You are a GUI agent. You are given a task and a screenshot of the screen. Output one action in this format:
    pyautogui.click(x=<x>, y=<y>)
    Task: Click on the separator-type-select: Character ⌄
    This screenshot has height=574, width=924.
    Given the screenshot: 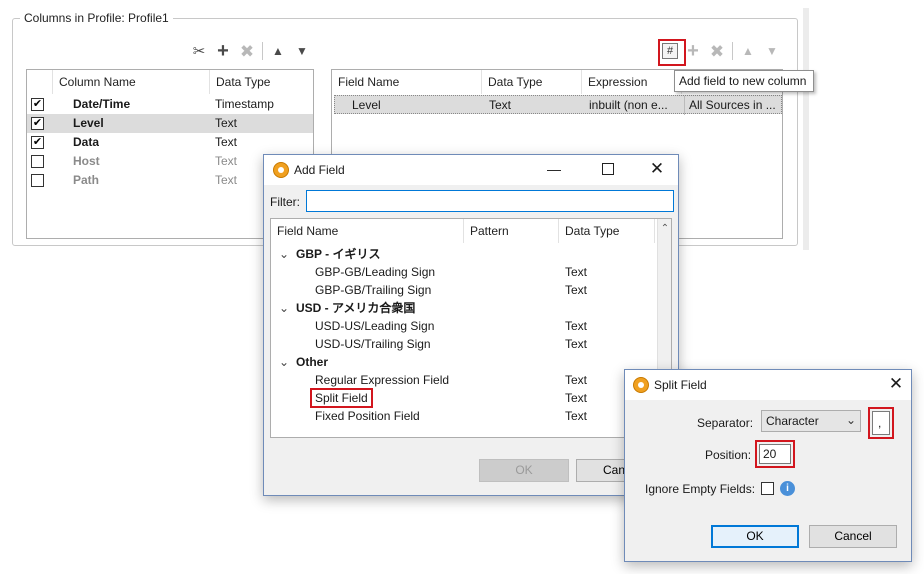 What is the action you would take?
    pyautogui.click(x=811, y=421)
    